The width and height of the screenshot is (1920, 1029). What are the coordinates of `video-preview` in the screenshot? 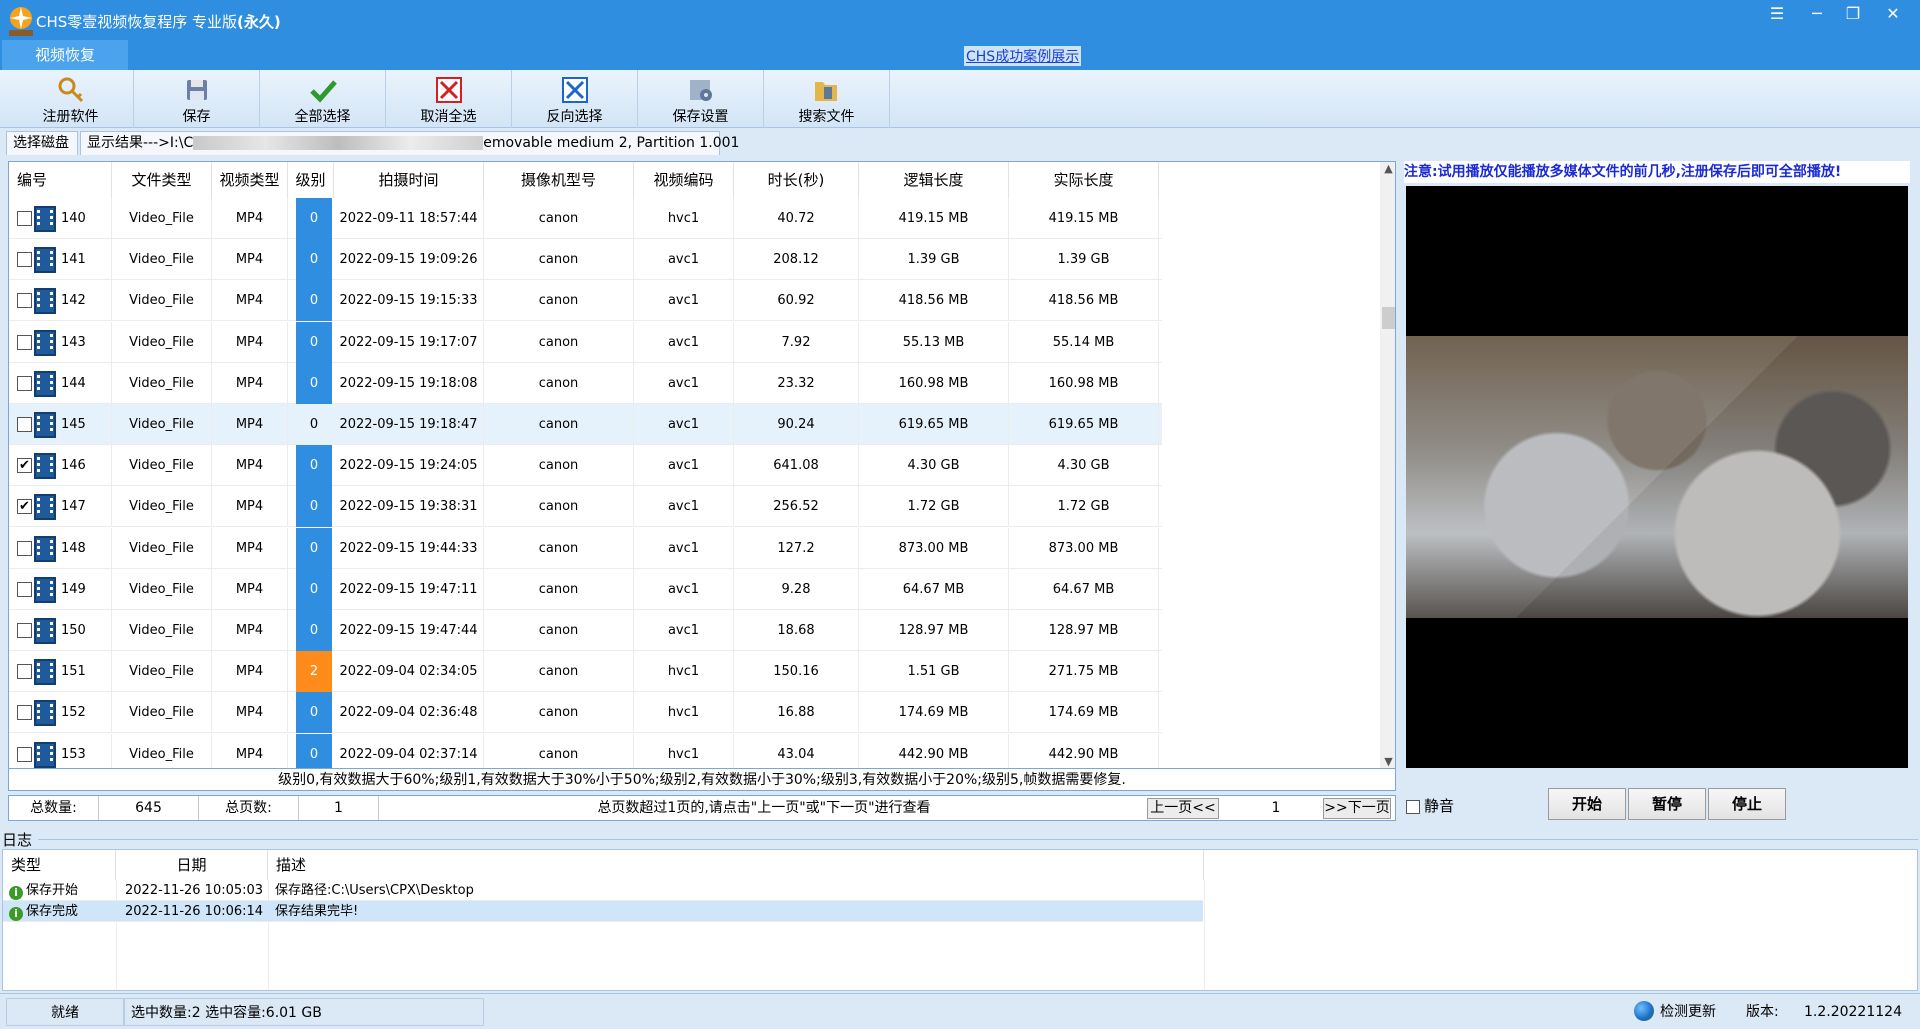 It's located at (1657, 477).